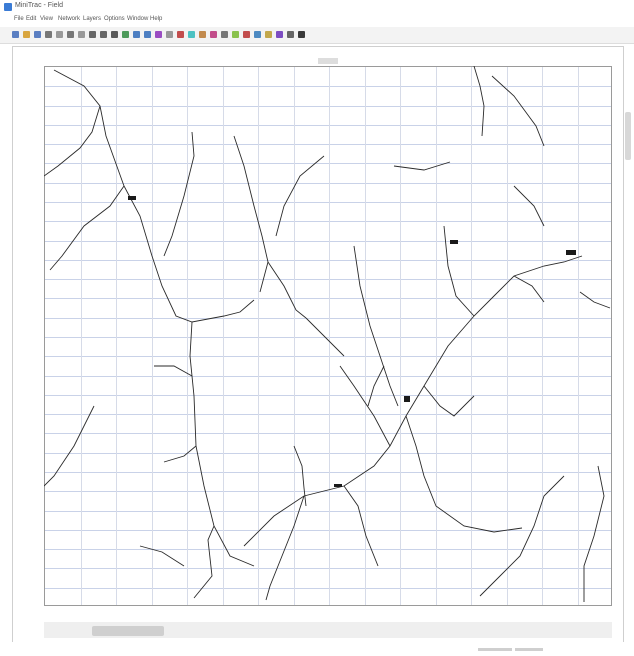  Describe the element at coordinates (114, 34) in the screenshot. I see `select-icon` at that location.